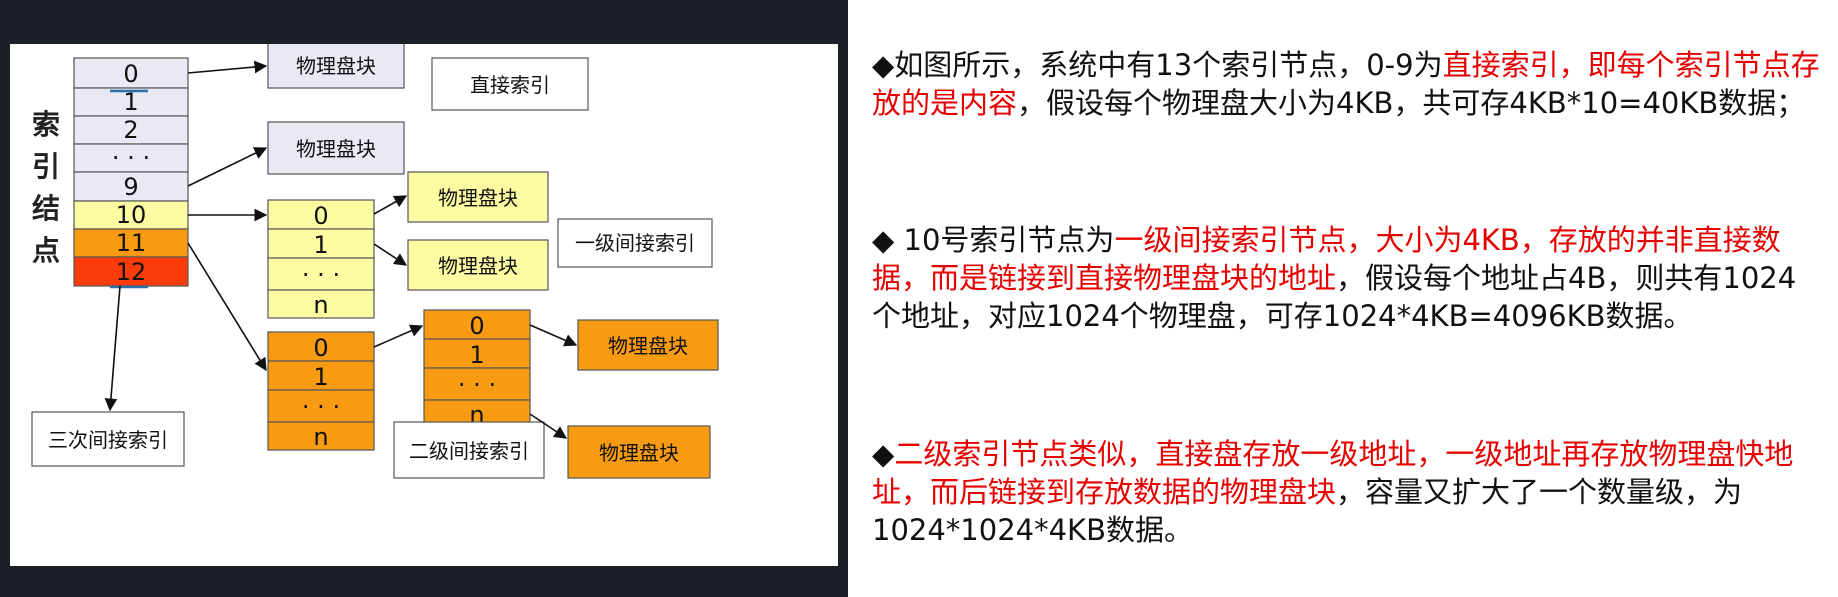 The width and height of the screenshot is (1838, 597). Describe the element at coordinates (130, 130) in the screenshot. I see `index-cell-label: 2` at that location.